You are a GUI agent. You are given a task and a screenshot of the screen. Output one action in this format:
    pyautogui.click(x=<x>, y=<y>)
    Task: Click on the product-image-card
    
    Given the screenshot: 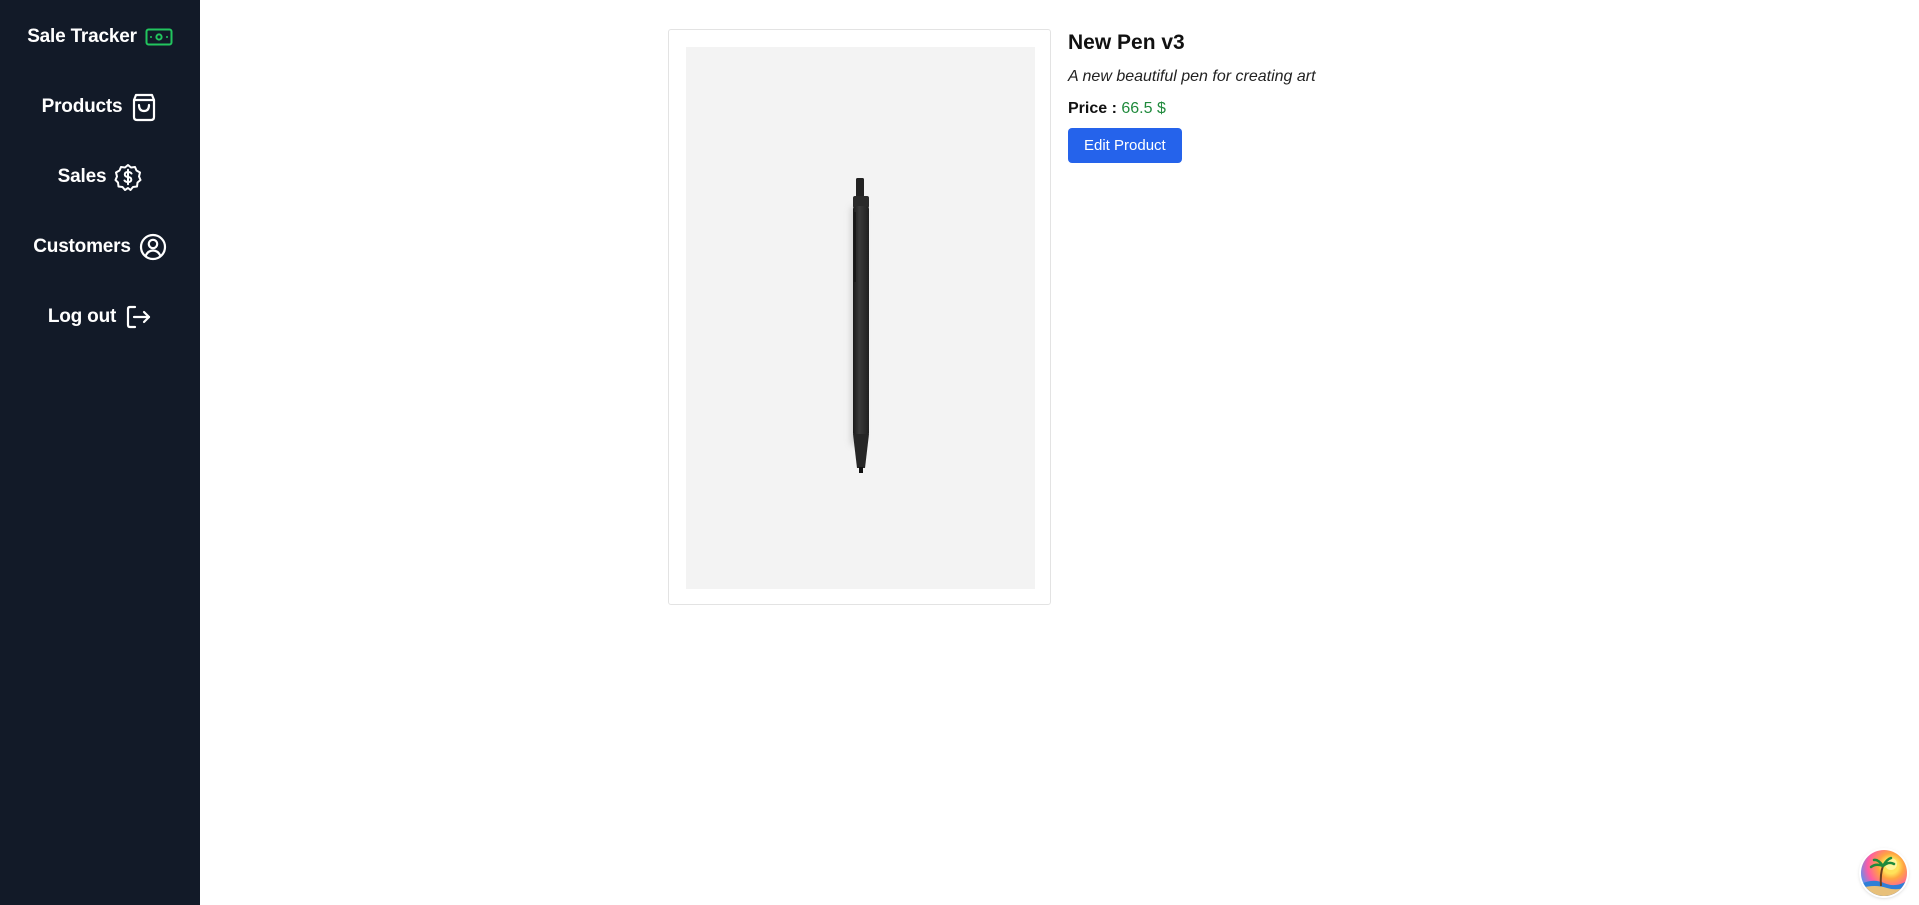 What is the action you would take?
    pyautogui.click(x=859, y=317)
    